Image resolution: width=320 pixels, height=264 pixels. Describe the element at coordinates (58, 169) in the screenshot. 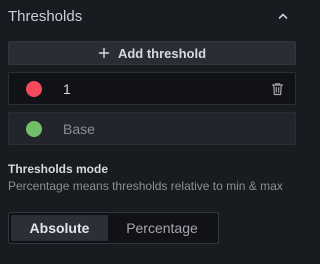

I see `thresholds-mode-title: Thresholds mode` at that location.